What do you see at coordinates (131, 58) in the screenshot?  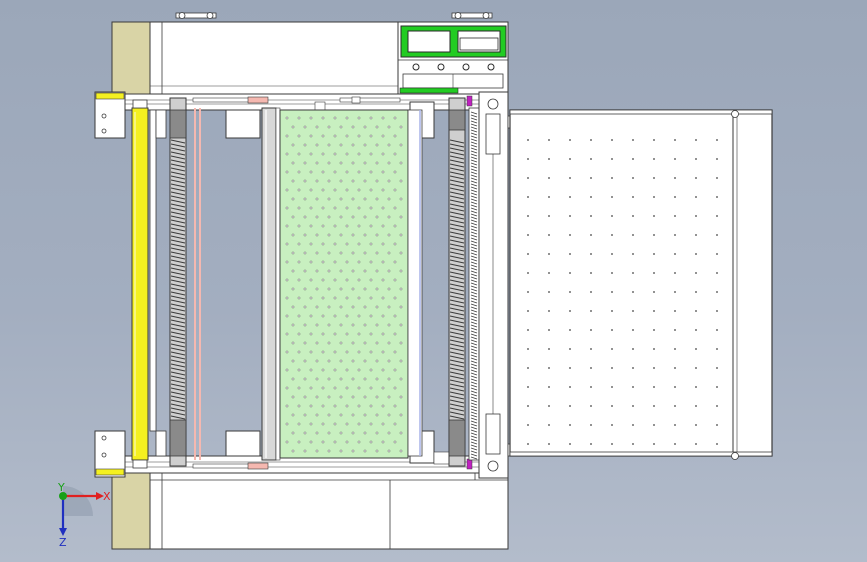 I see `top-side-plate` at bounding box center [131, 58].